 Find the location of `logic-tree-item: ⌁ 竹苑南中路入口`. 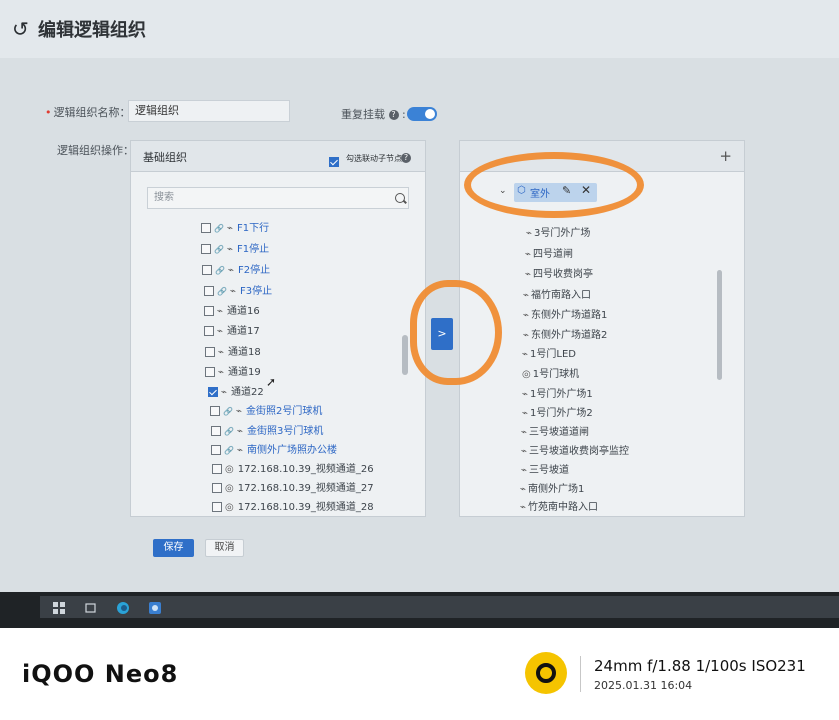

logic-tree-item: ⌁ 竹苑南中路入口 is located at coordinates (559, 508).